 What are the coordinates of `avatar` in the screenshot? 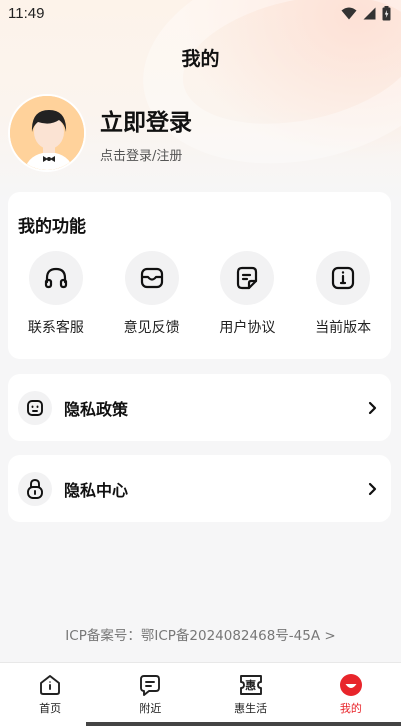 It's located at (47, 133).